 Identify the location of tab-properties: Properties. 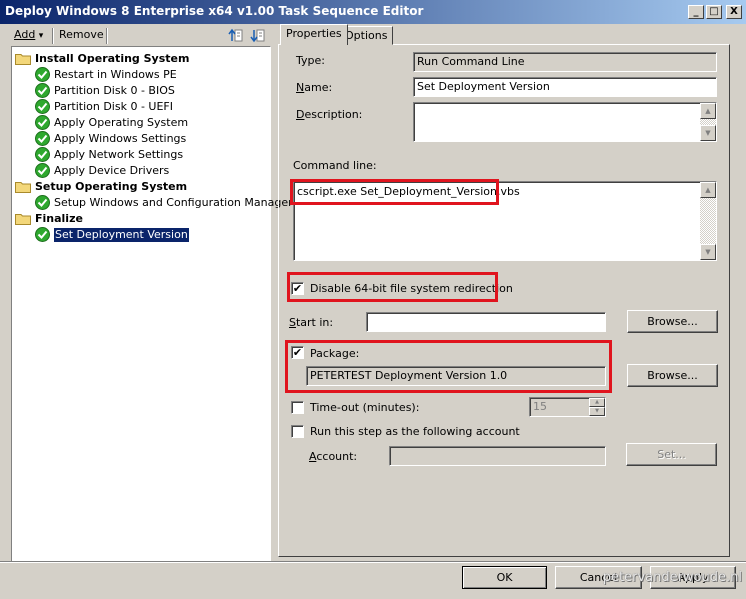
(314, 34).